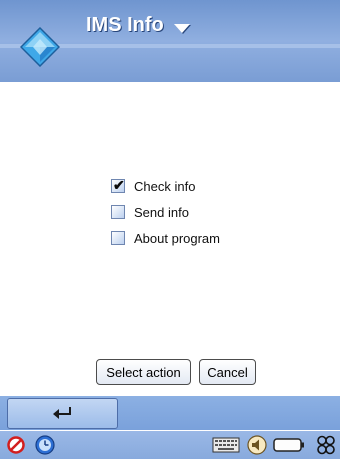  I want to click on option-label: About program, so click(177, 238).